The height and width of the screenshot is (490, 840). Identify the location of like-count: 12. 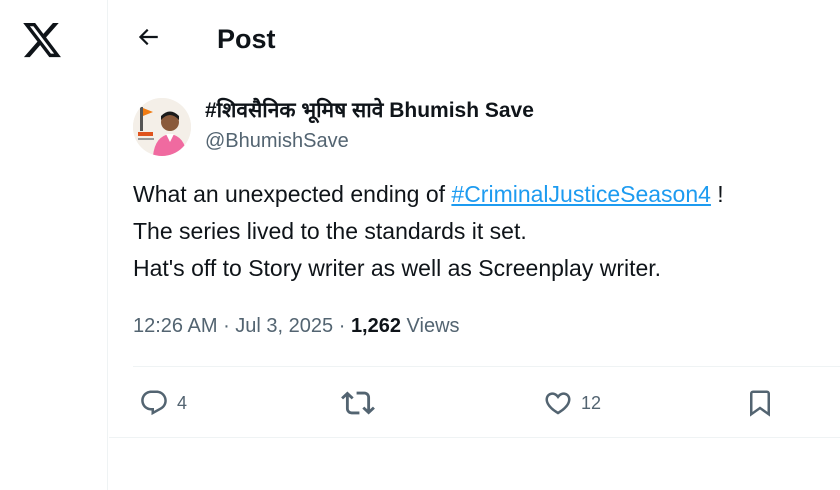
(591, 402).